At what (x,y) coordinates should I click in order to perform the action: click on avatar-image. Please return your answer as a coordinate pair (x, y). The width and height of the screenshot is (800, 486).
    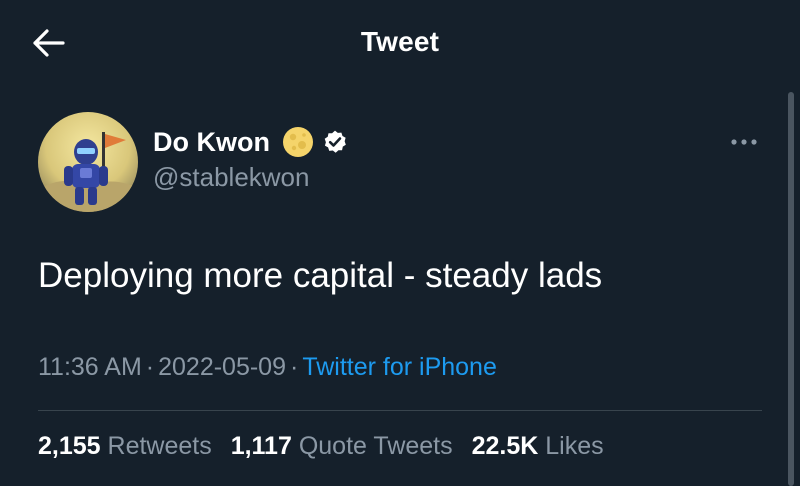
    Looking at the image, I should click on (88, 162).